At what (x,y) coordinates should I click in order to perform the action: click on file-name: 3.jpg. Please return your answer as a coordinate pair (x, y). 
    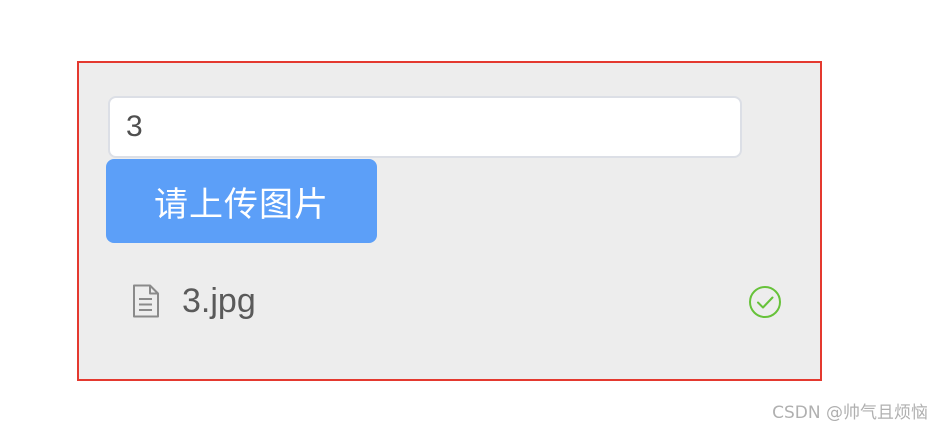
    Looking at the image, I should click on (219, 301).